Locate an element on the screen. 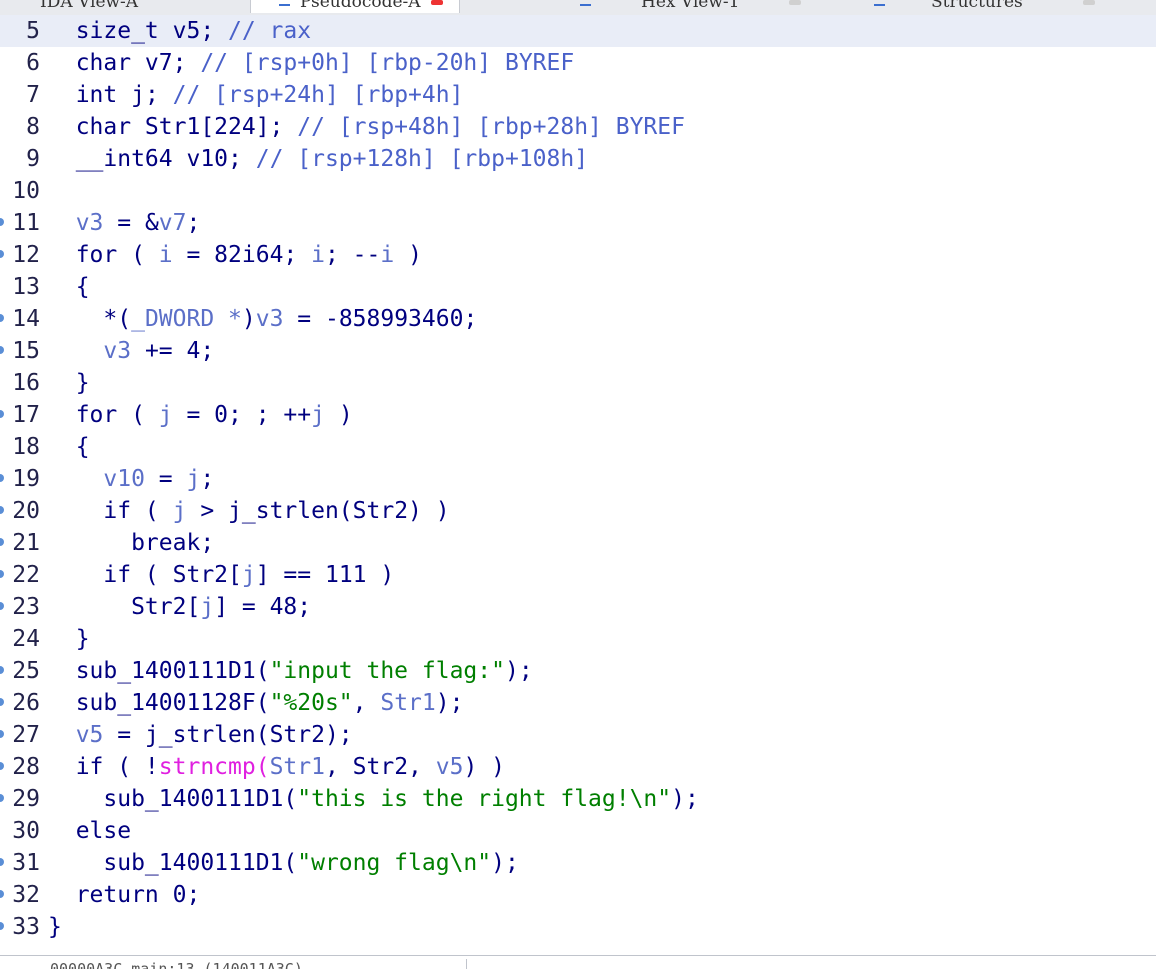 This screenshot has width=1156, height=969. code-text: if ( j > j_strlen(Str2) ) is located at coordinates (248, 511).